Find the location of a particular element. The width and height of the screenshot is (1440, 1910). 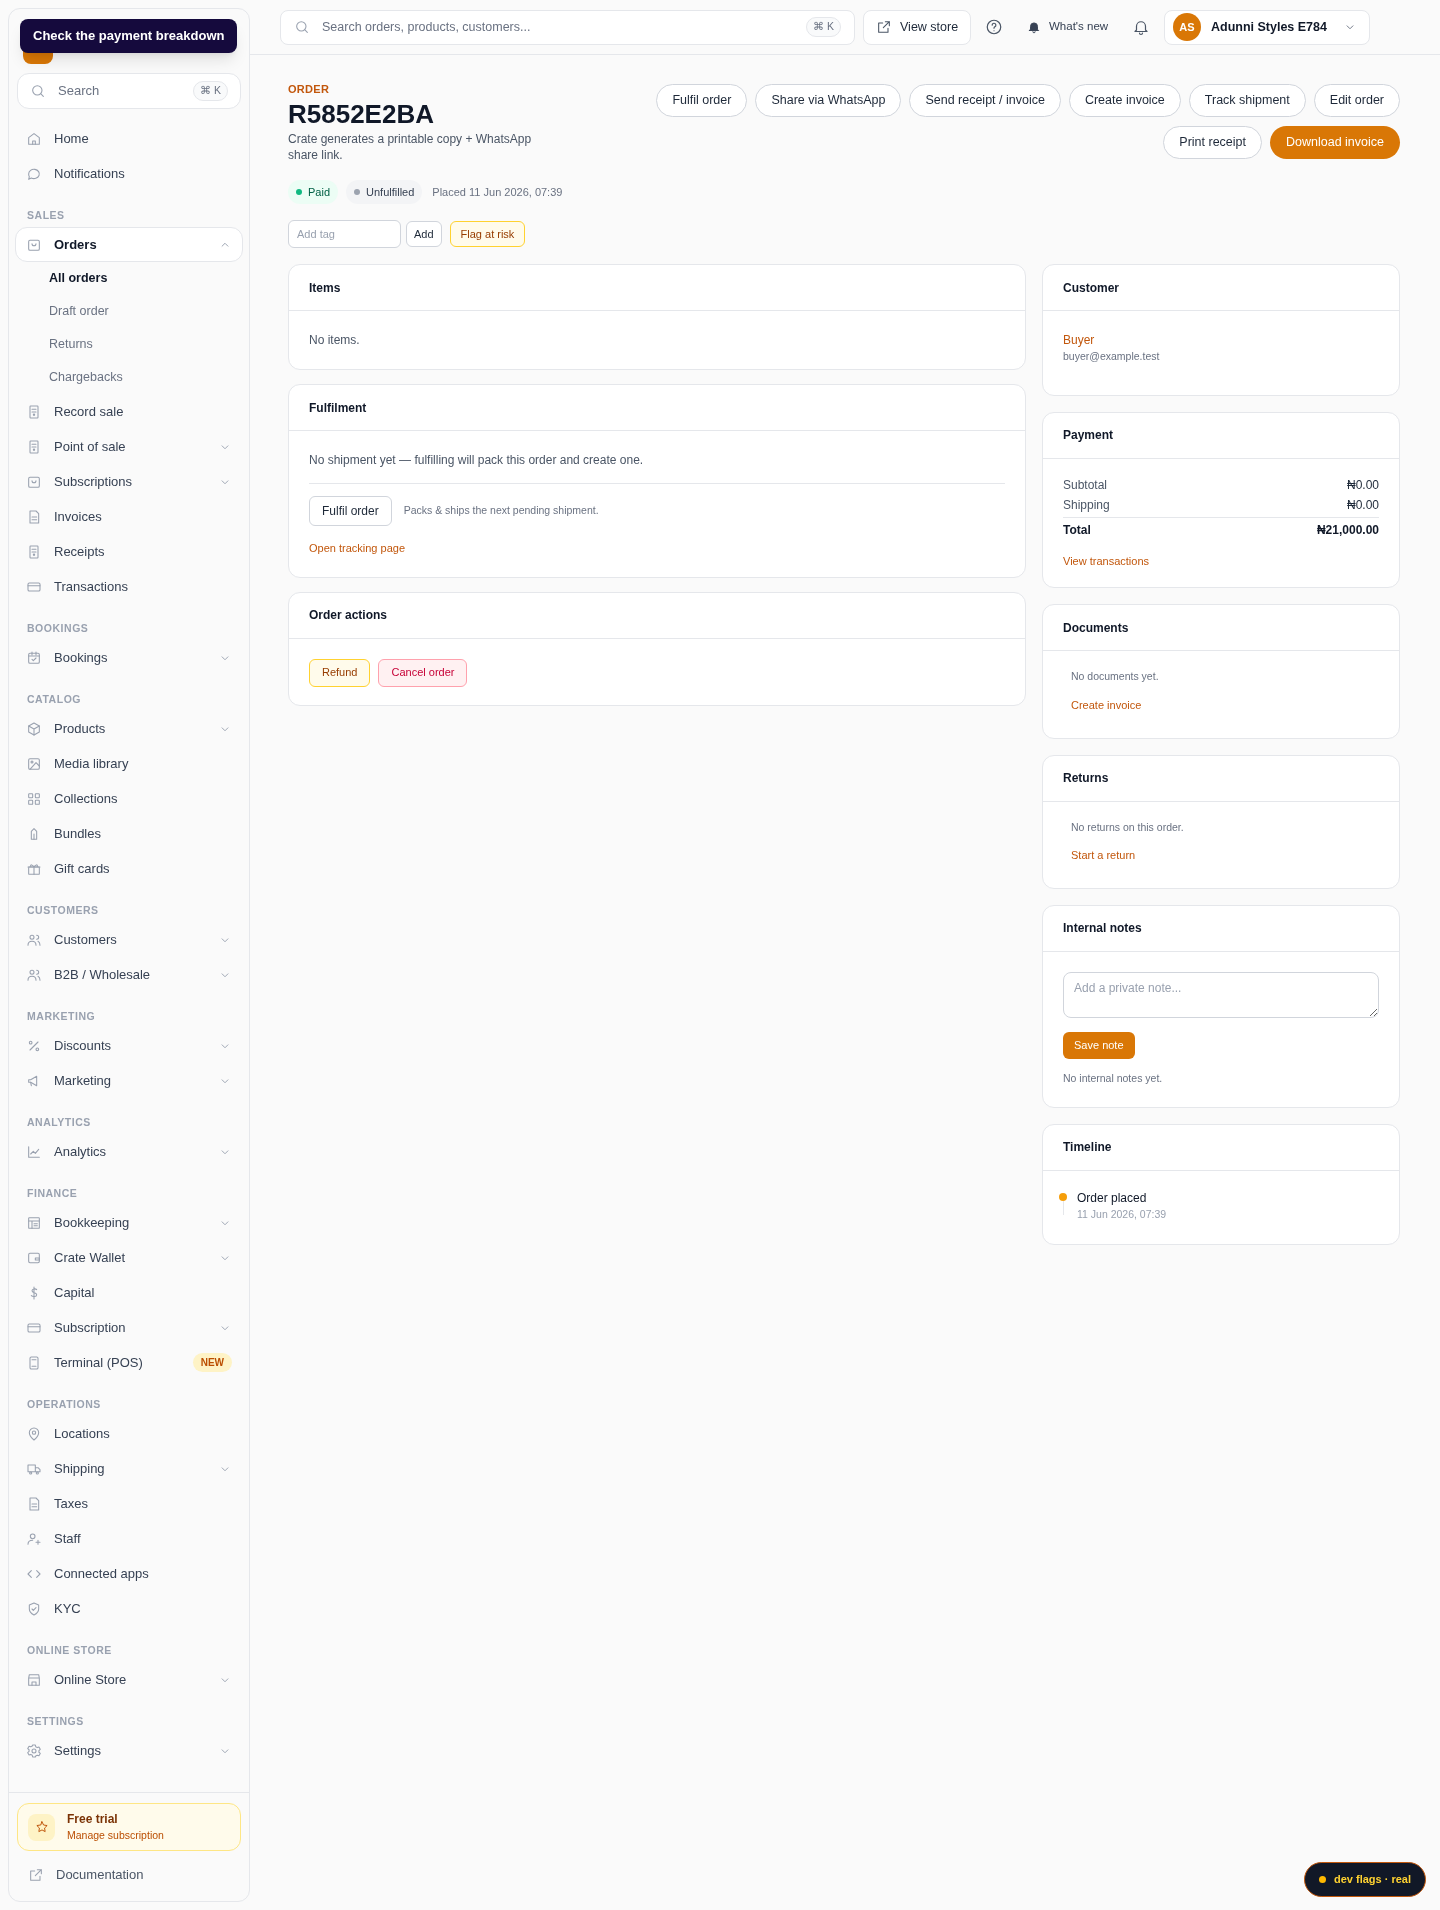

flag-button: Flag at risk is located at coordinates (487, 234).